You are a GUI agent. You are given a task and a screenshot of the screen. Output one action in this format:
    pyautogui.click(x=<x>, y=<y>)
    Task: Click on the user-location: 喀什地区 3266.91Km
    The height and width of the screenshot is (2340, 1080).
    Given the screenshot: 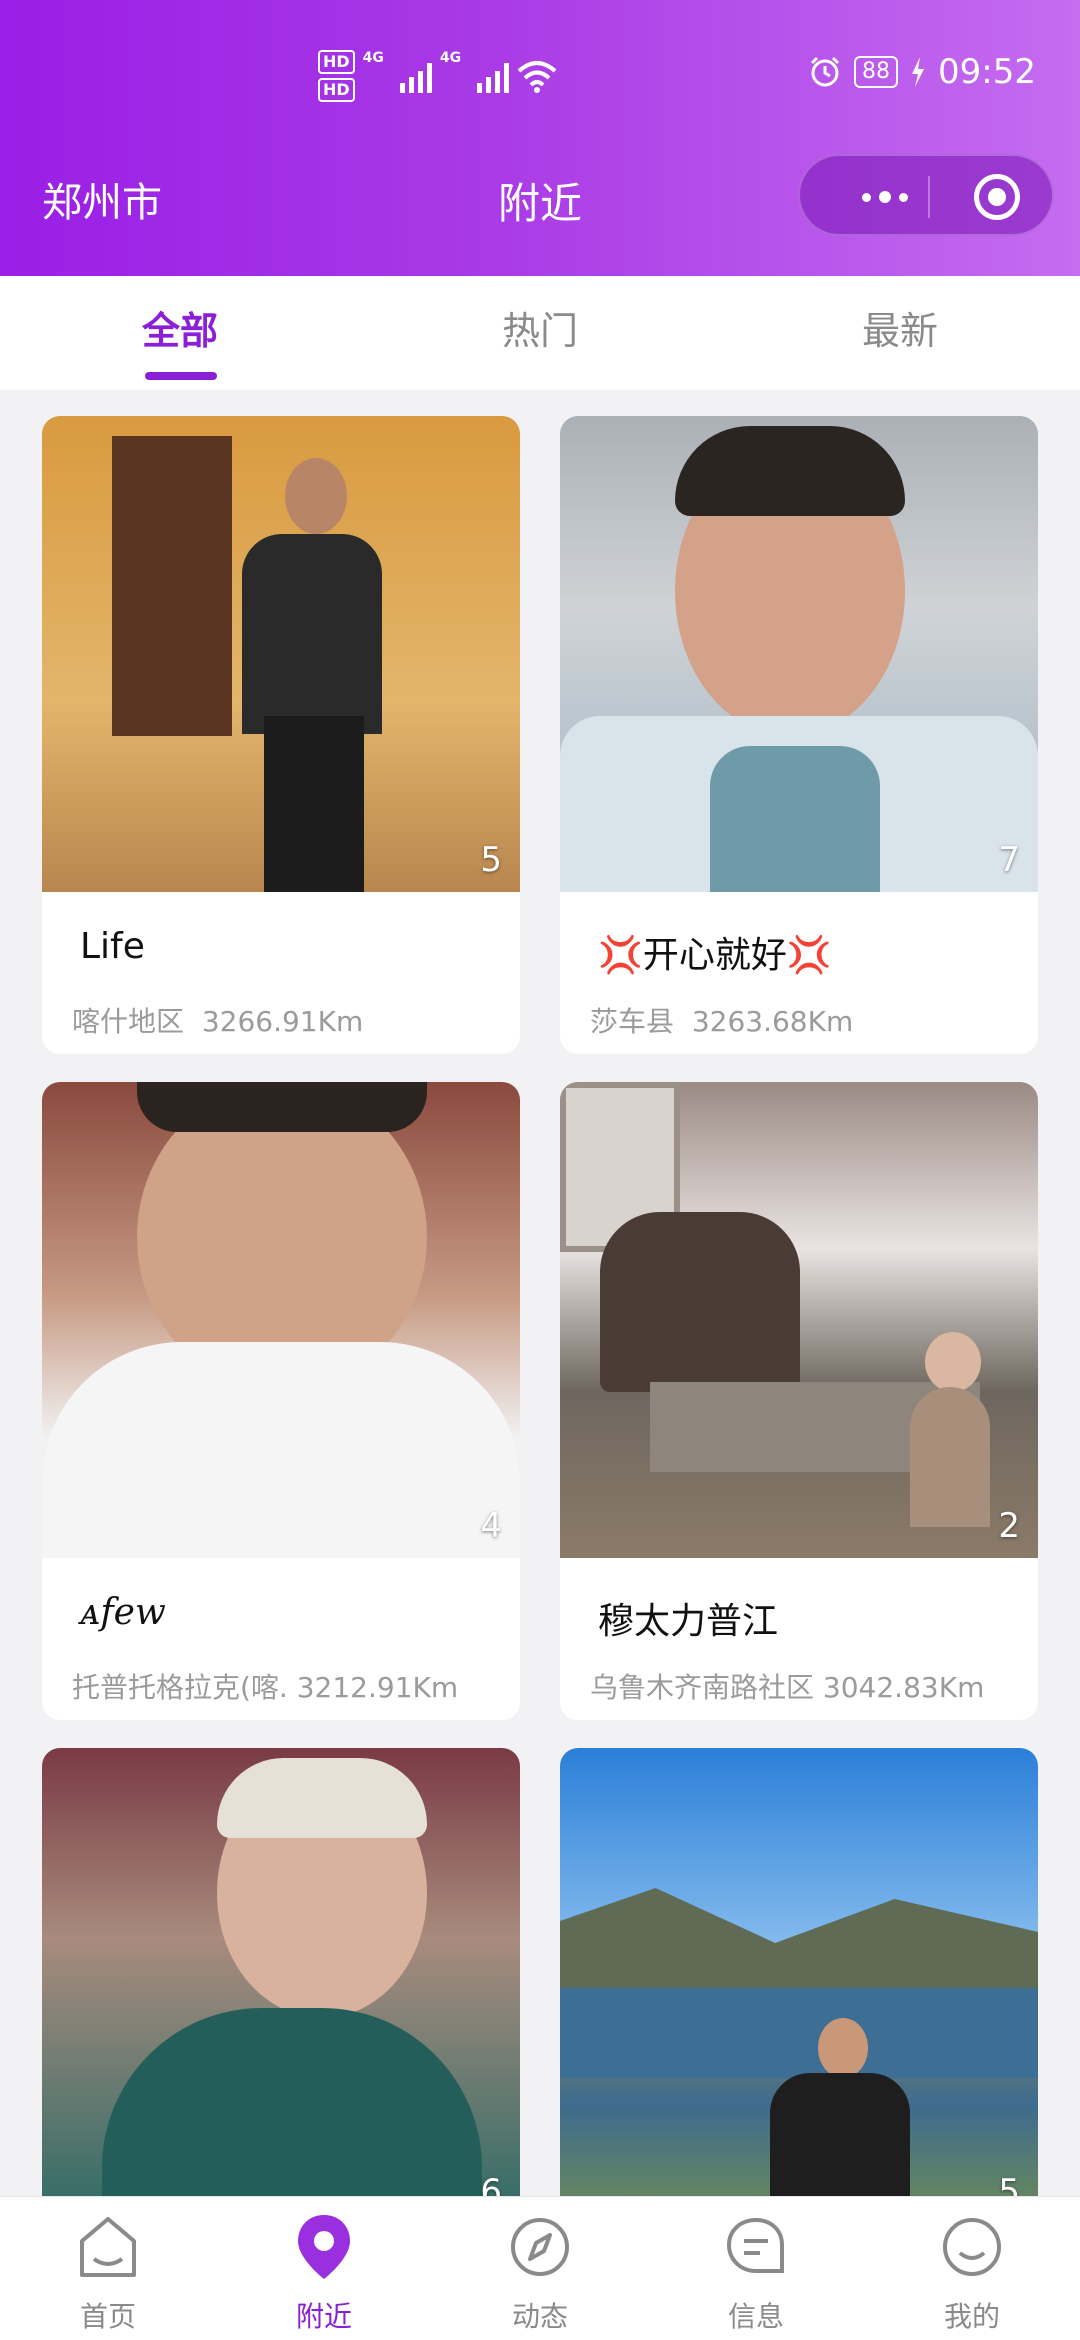 What is the action you would take?
    pyautogui.click(x=217, y=1020)
    